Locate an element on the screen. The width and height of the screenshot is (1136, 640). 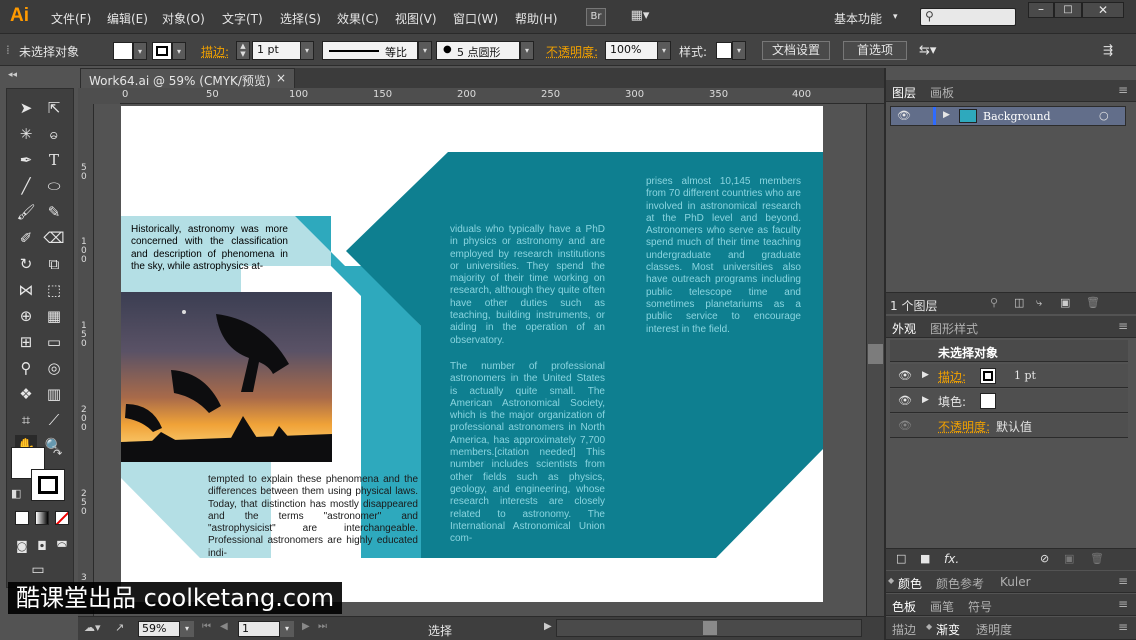
lasso-tool-icon: ဓ is located at coordinates (54, 134).